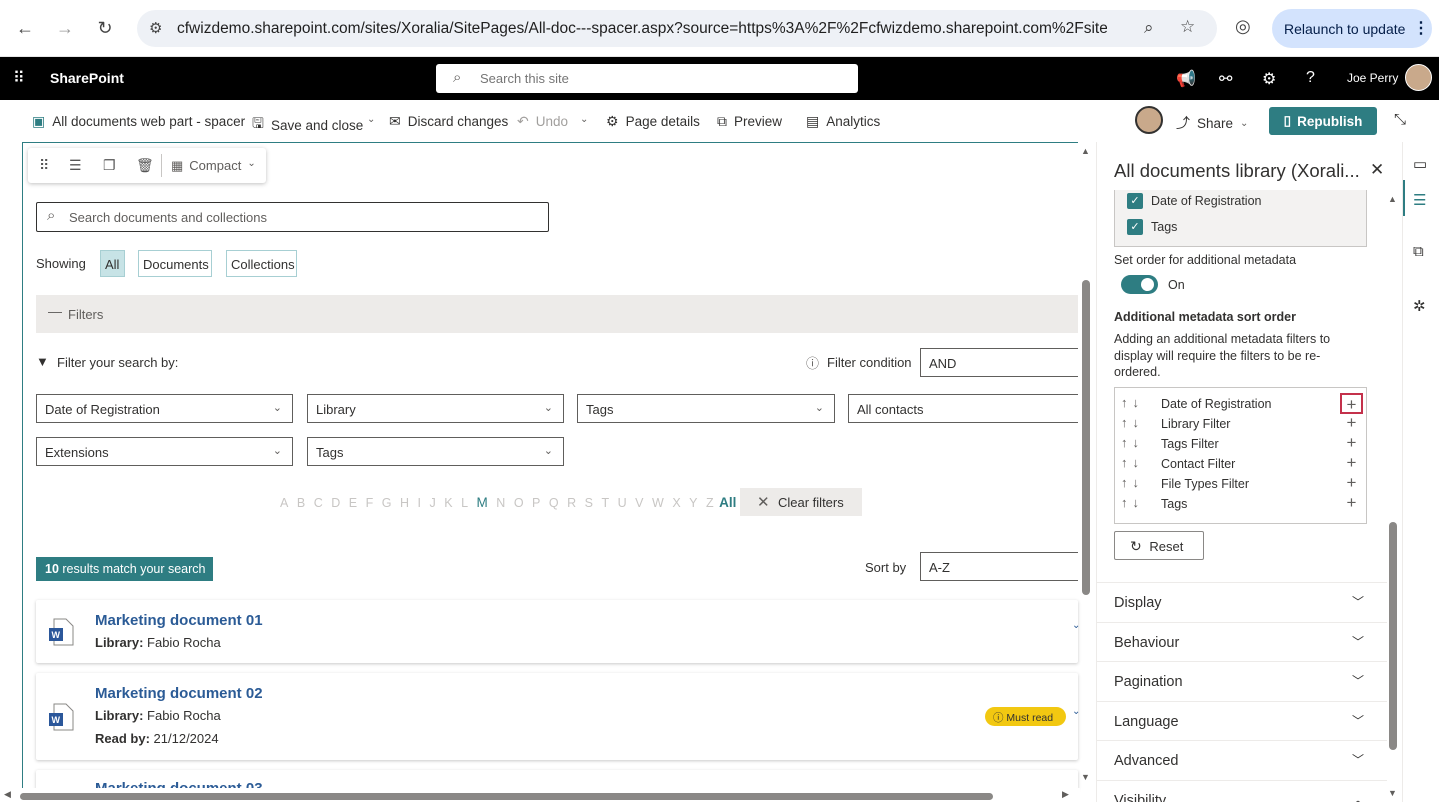  What do you see at coordinates (7, 794) in the screenshot?
I see `scroll-left-arrow-icon: ◀` at bounding box center [7, 794].